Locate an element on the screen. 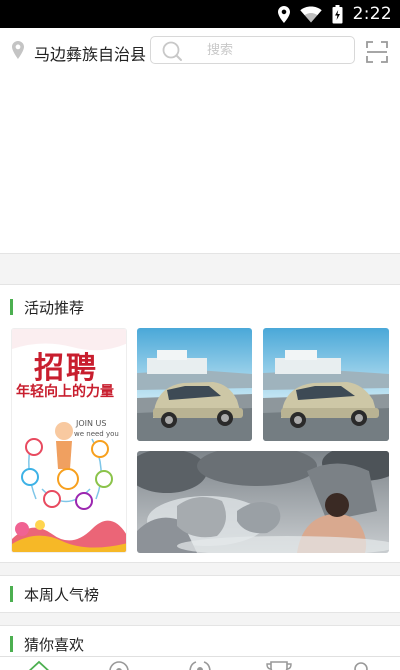  search-icon is located at coordinates (172, 53).